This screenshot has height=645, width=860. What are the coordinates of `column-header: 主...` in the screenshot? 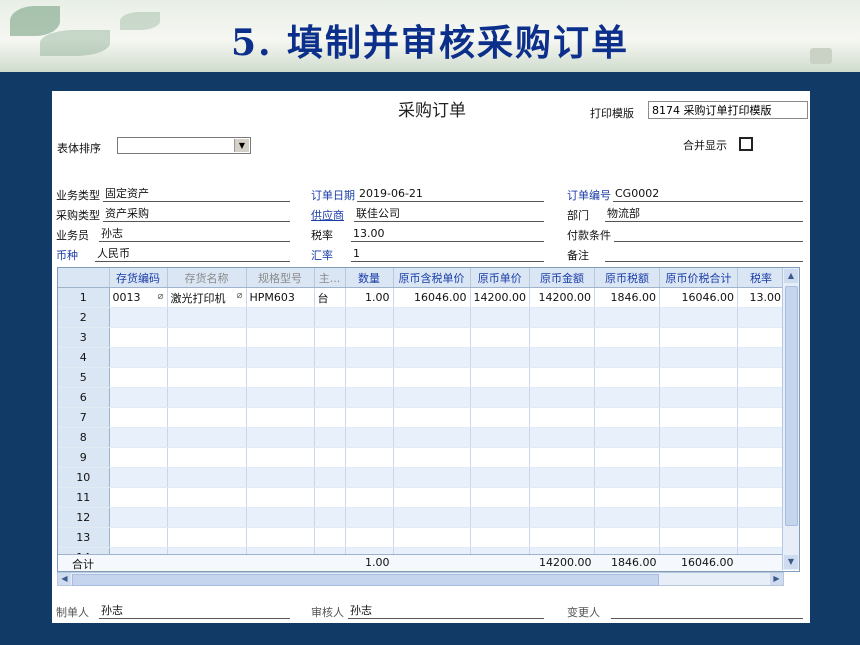 It's located at (330, 278).